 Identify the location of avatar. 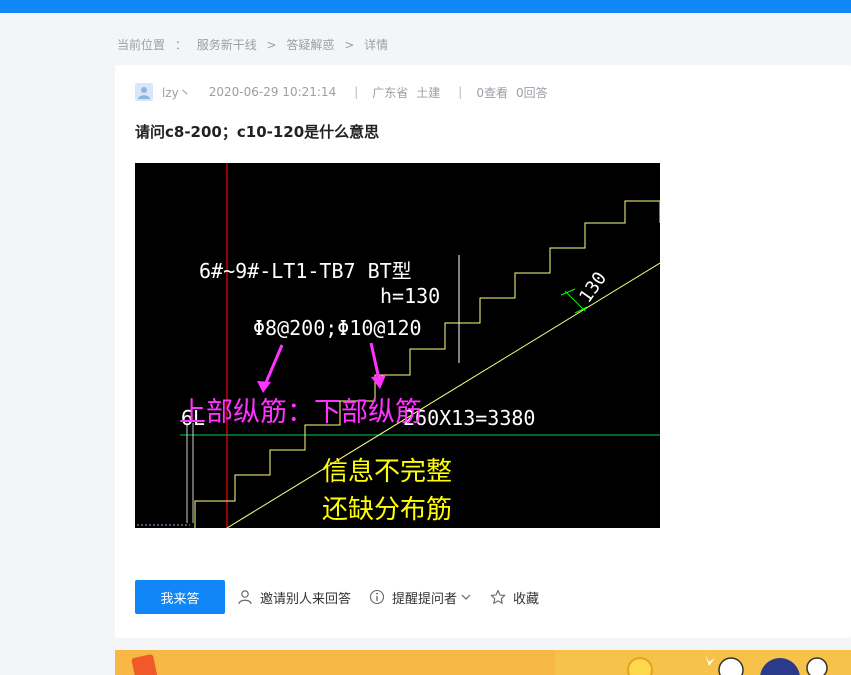
(144, 92).